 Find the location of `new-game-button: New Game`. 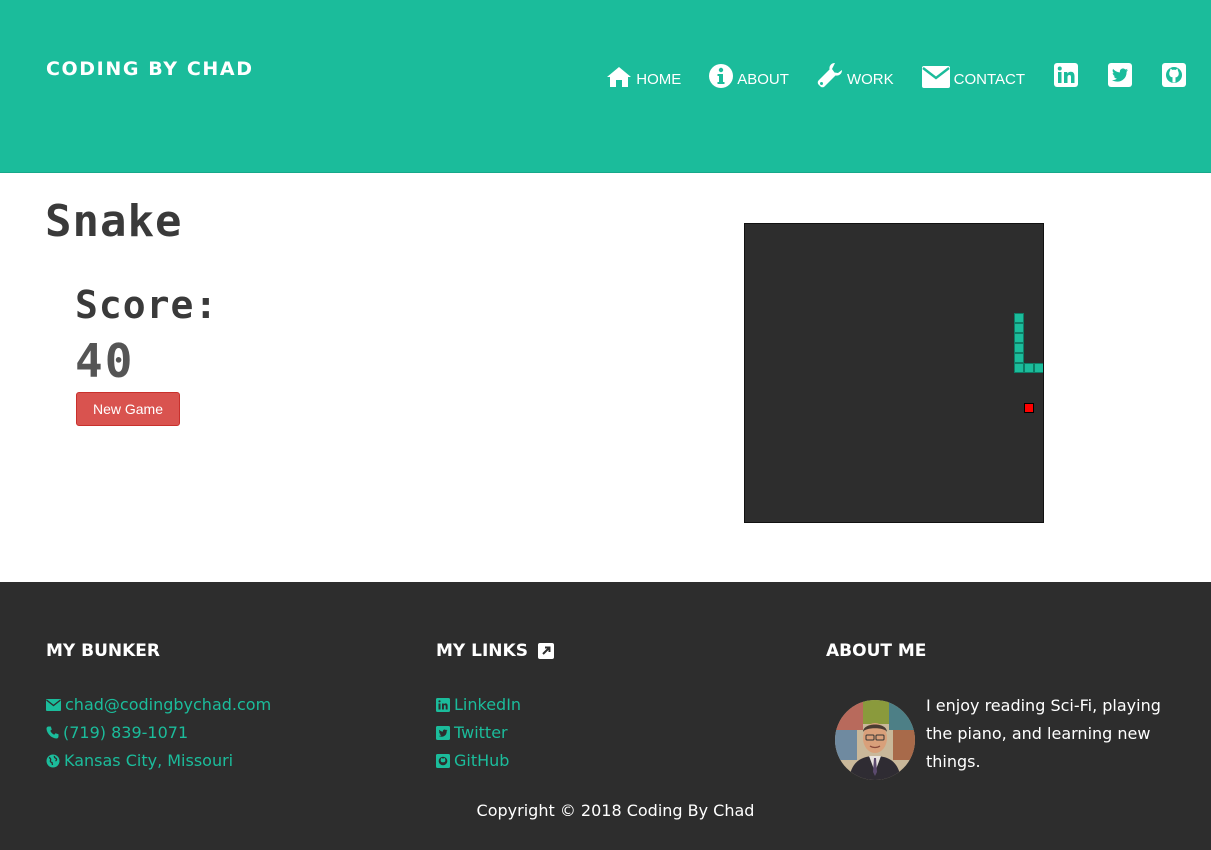

new-game-button: New Game is located at coordinates (128, 409).